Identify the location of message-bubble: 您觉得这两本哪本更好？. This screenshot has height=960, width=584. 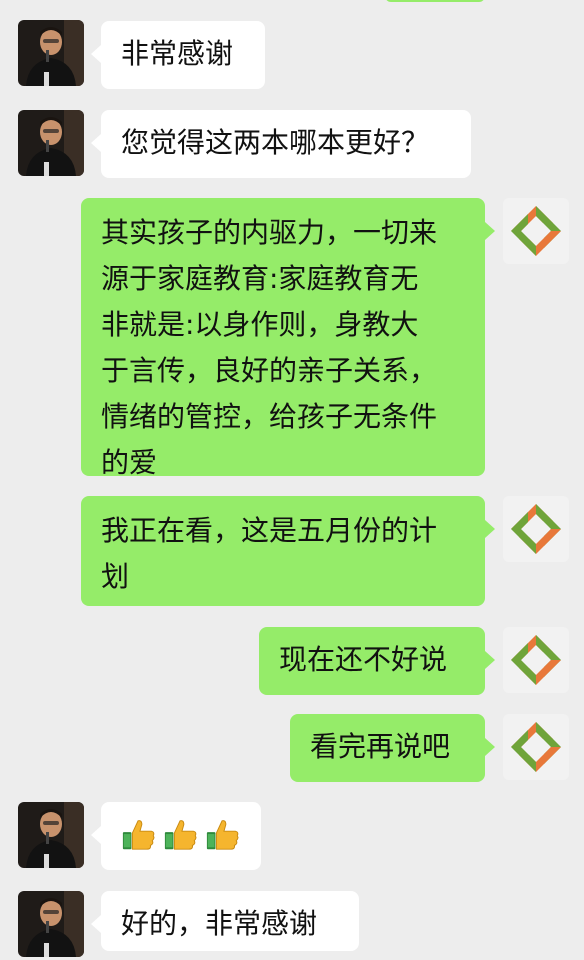
(281, 144).